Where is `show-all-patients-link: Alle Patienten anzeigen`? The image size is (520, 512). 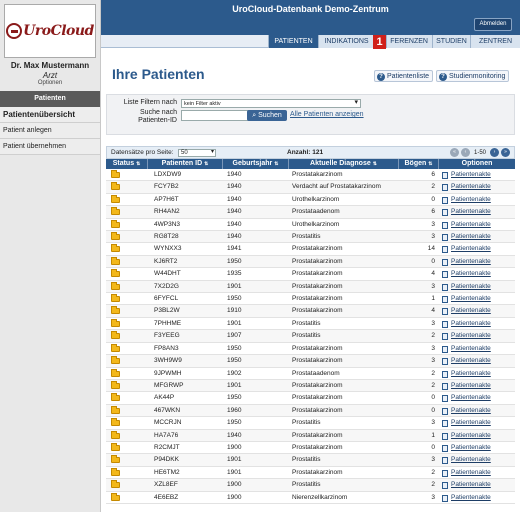 show-all-patients-link: Alle Patienten anzeigen is located at coordinates (327, 114).